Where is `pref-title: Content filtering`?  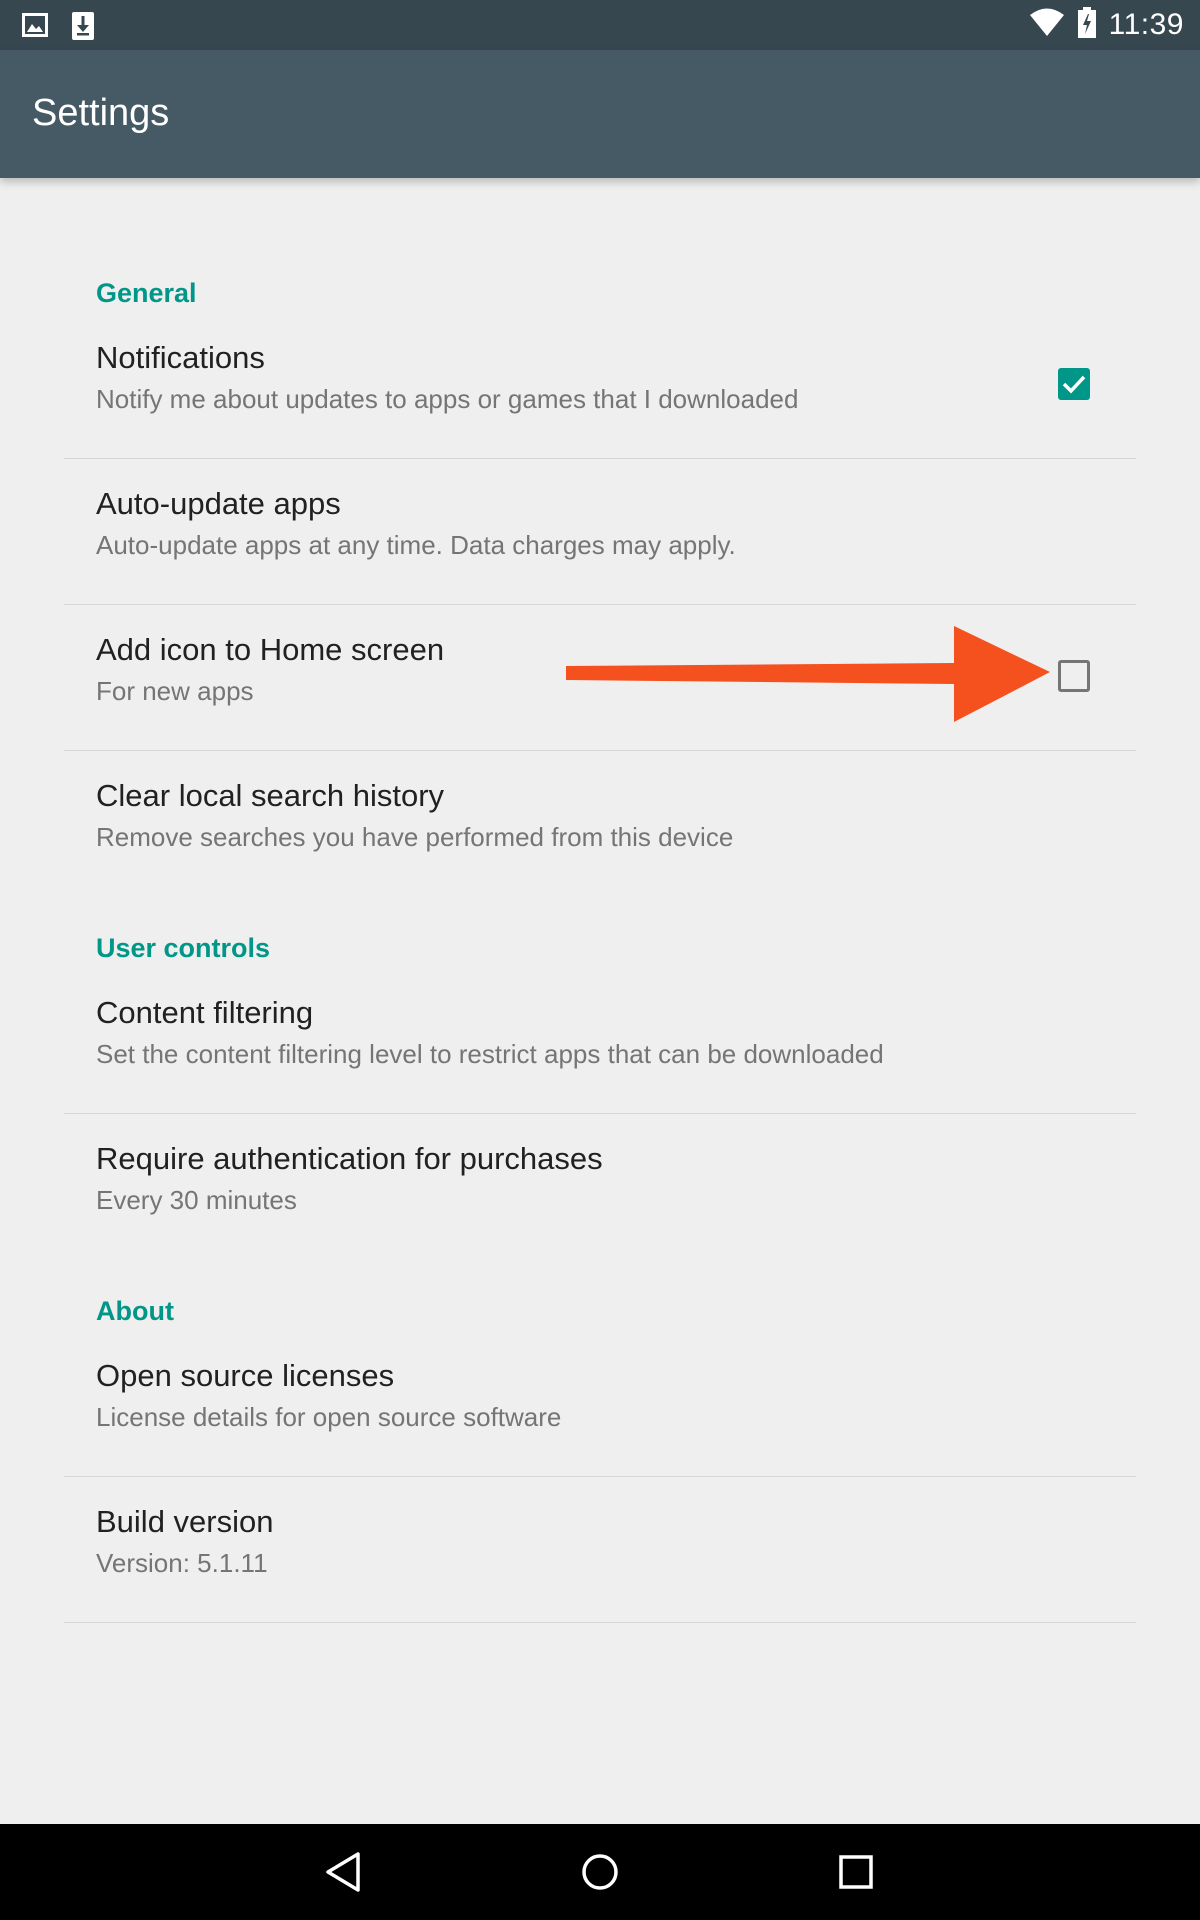
pref-title: Content filtering is located at coordinates (205, 1012).